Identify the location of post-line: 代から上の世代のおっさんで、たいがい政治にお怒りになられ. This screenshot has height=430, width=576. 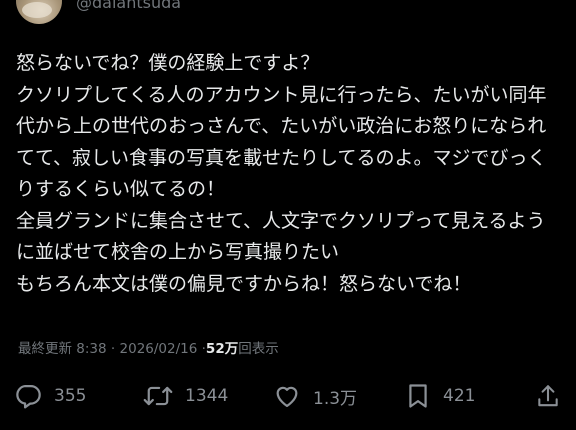
(281, 126).